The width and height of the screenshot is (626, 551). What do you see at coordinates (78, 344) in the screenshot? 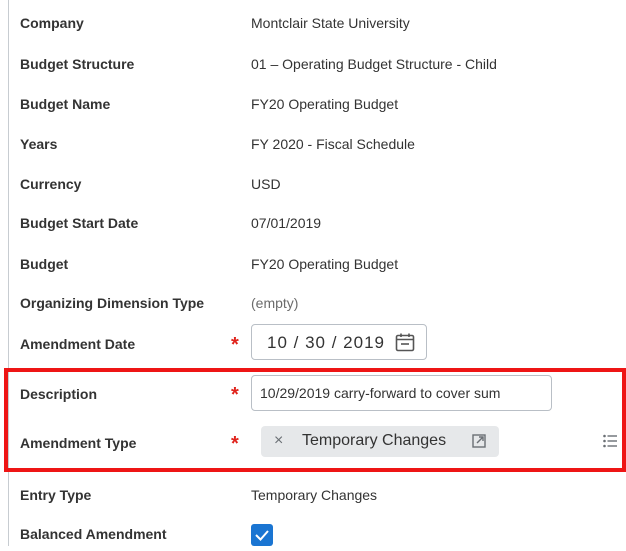
I see `field-label: Amendment Date` at bounding box center [78, 344].